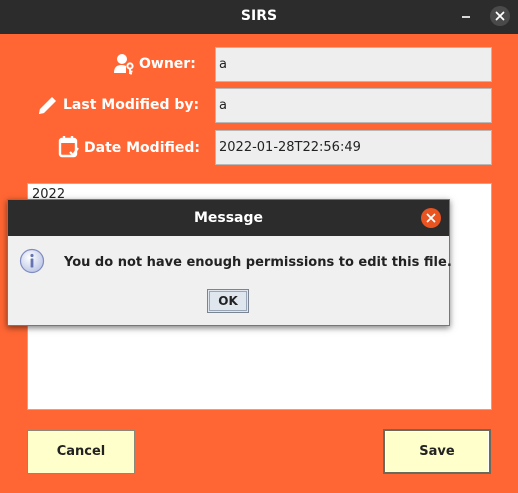 The image size is (518, 493). I want to click on date-modified-label: Date Modified:, so click(142, 148).